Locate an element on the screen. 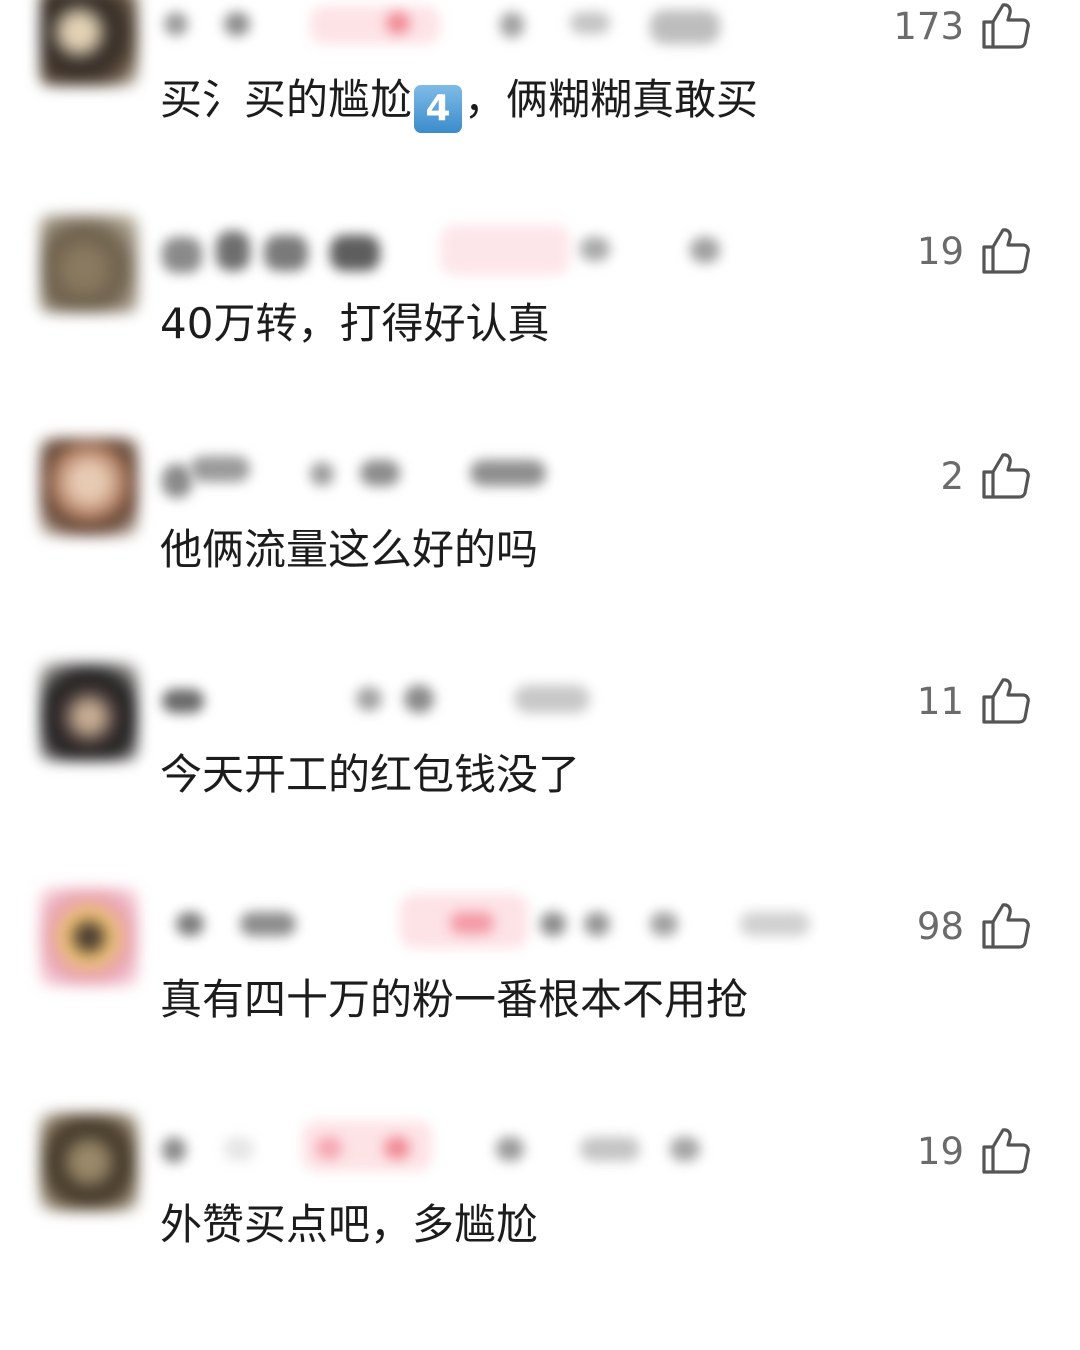  like-count: 98 is located at coordinates (940, 926).